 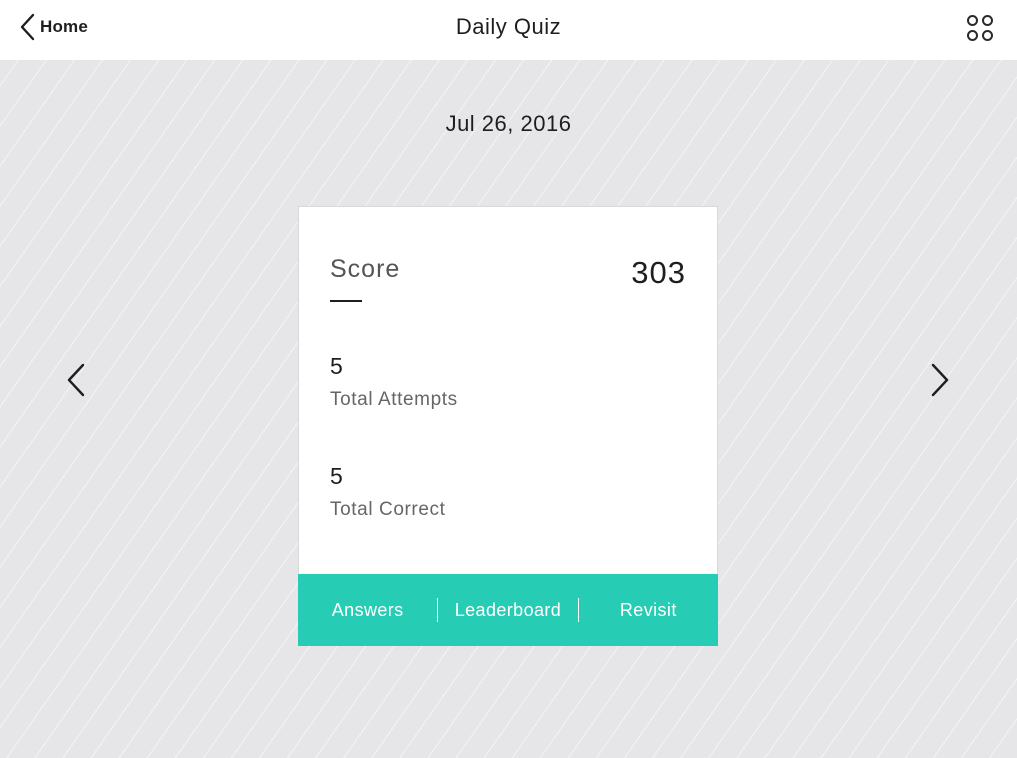 I want to click on total-attempts-label: Total Attempts, so click(x=394, y=399).